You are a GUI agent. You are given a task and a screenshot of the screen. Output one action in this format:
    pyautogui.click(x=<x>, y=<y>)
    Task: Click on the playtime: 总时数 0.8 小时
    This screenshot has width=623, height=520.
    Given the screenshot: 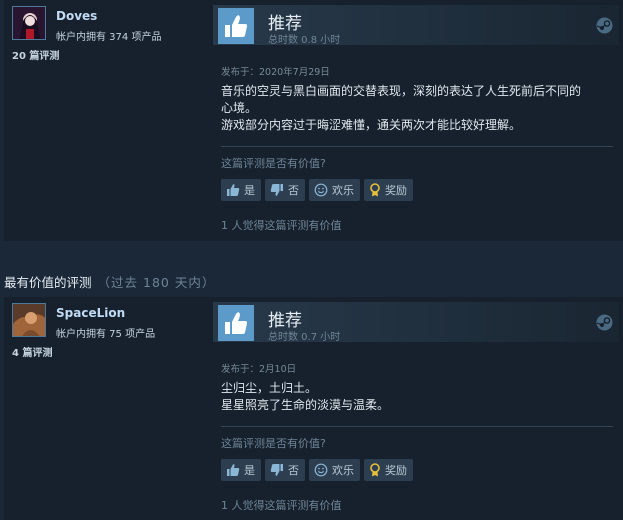 What is the action you would take?
    pyautogui.click(x=304, y=40)
    